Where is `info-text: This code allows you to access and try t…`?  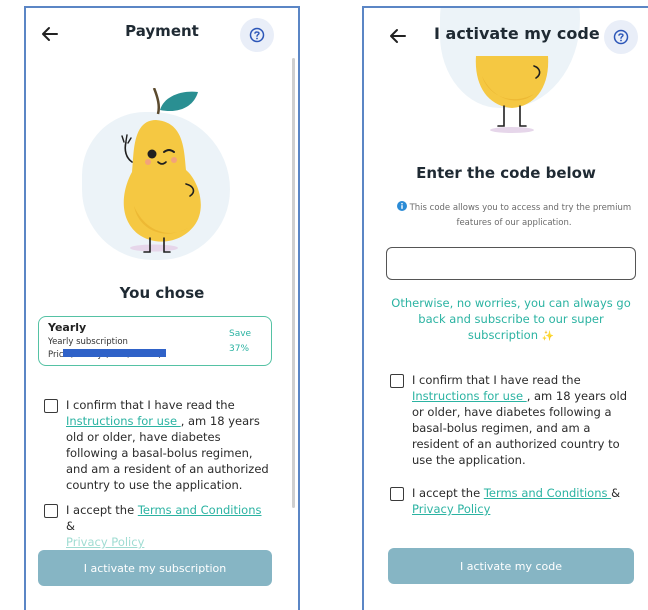 info-text: This code allows you to access and try t… is located at coordinates (520, 215).